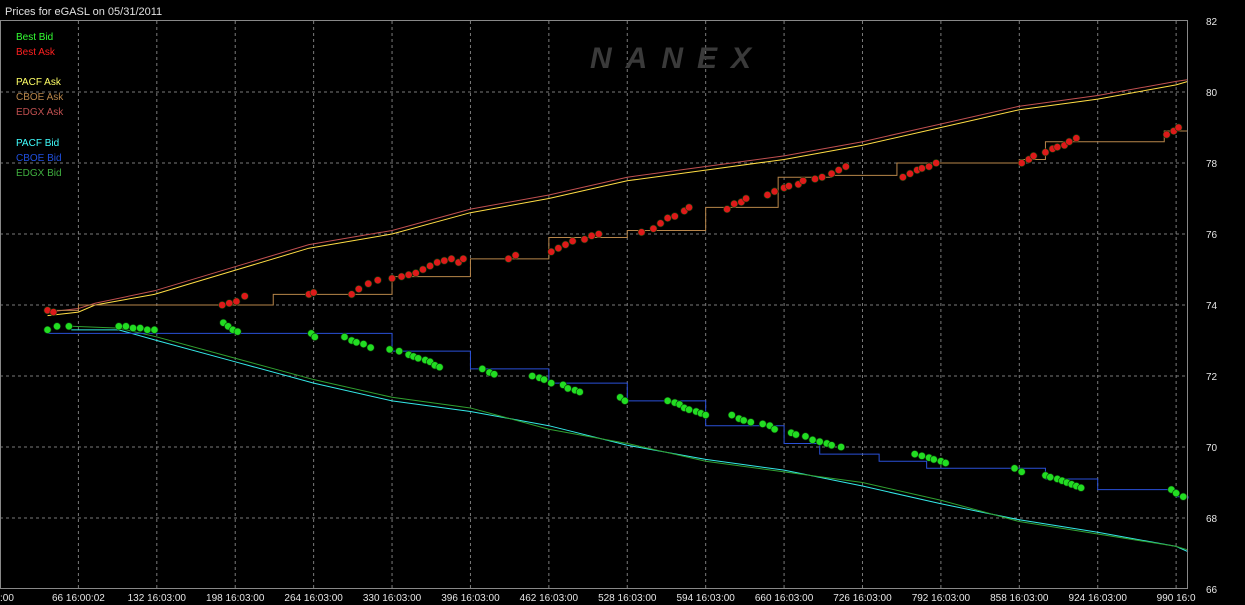 The image size is (1245, 605). What do you see at coordinates (470, 598) in the screenshot?
I see `x-tick-label: 396 16:03:00` at bounding box center [470, 598].